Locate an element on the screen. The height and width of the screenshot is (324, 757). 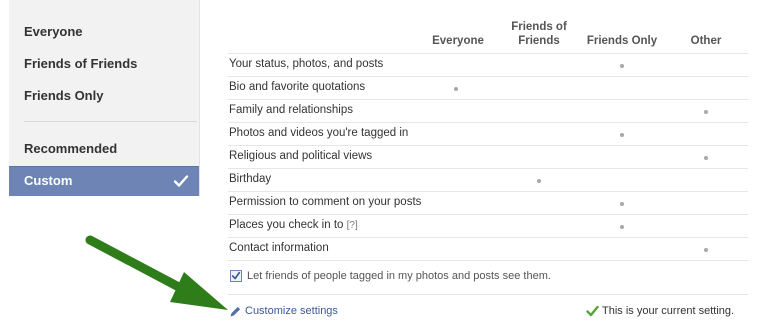
sidebar-divider is located at coordinates (110, 121).